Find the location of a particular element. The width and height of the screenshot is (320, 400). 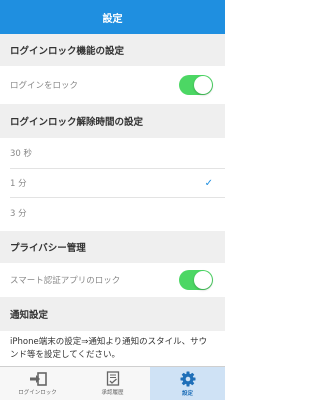

unlock-option-30s: 30 秒 is located at coordinates (112, 153).